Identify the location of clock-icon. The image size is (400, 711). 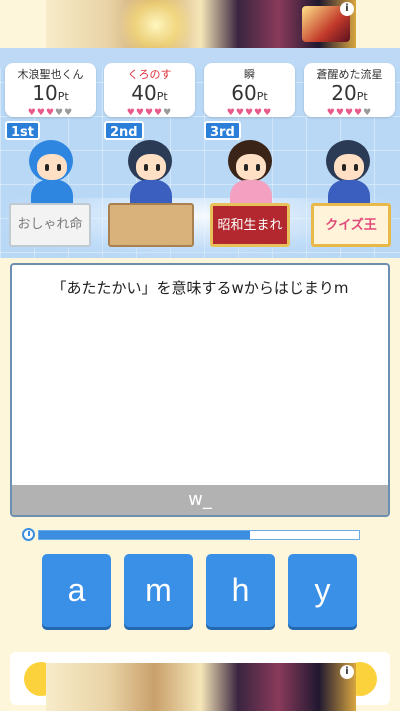
(28, 534).